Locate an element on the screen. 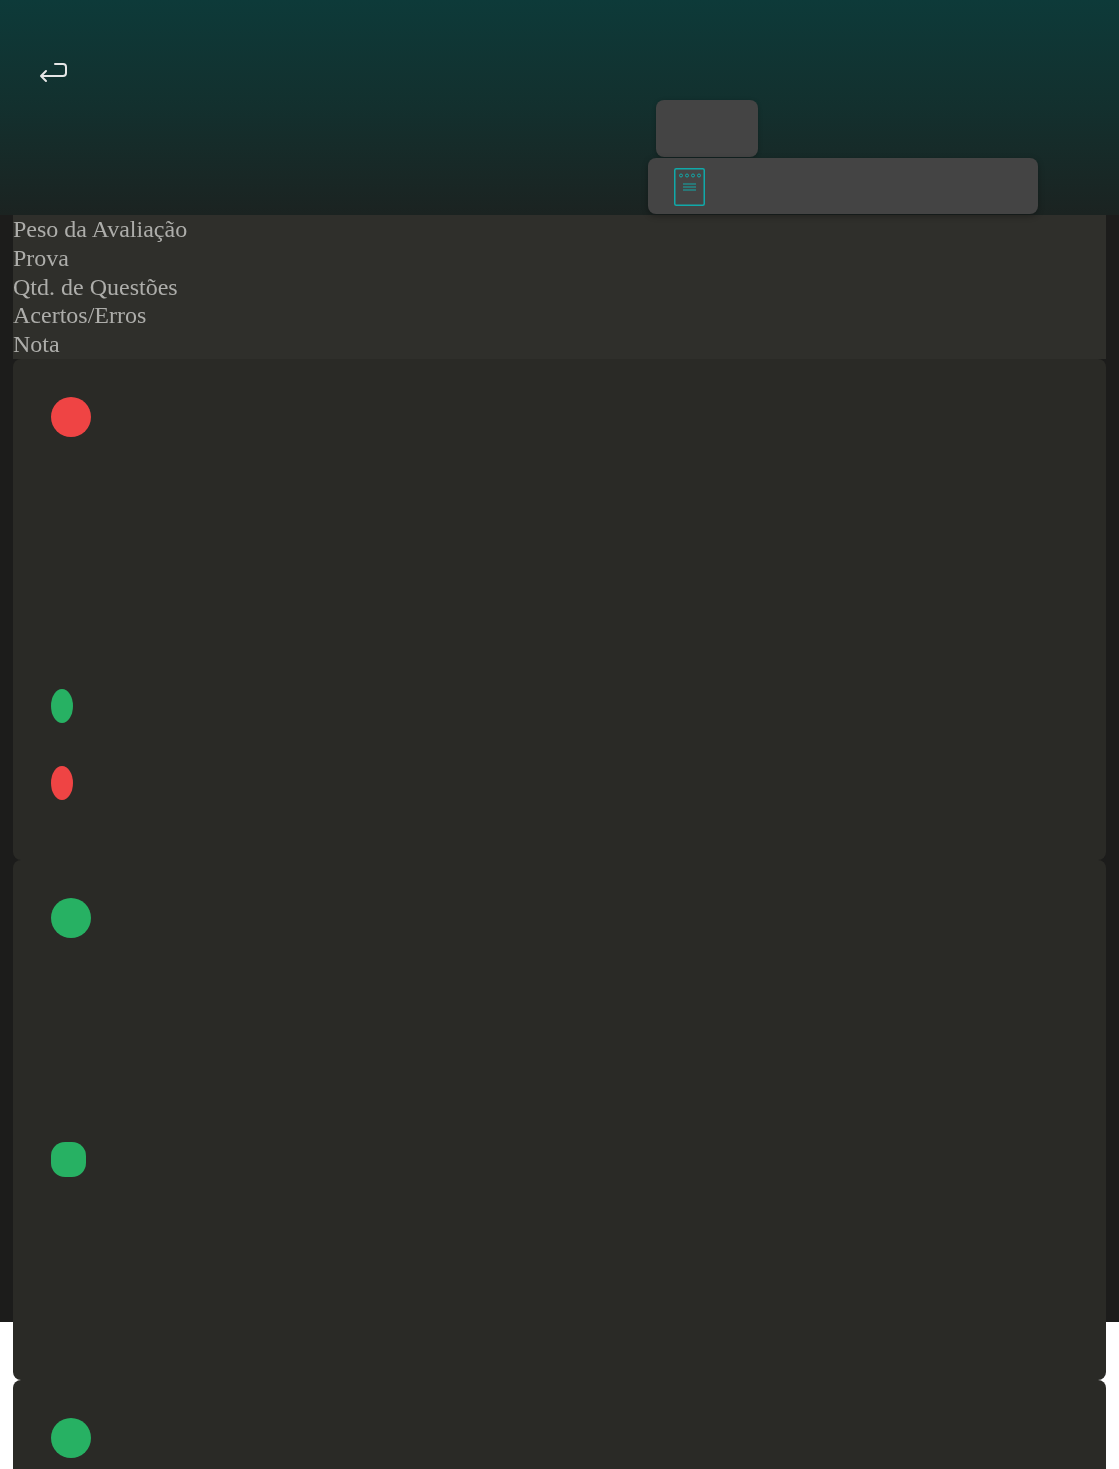 Image resolution: width=1119 pixels, height=1469 pixels. column-header: Nota is located at coordinates (37, 344).